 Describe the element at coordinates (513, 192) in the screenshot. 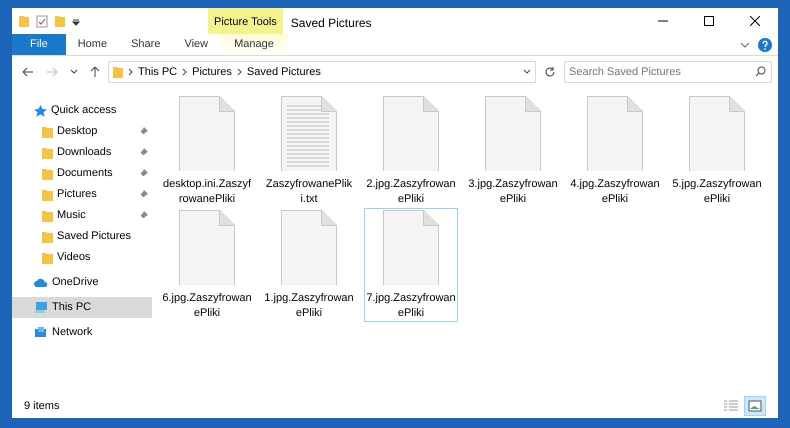

I see `file-name: 3.jpg.ZaszyfrowanePliki` at that location.